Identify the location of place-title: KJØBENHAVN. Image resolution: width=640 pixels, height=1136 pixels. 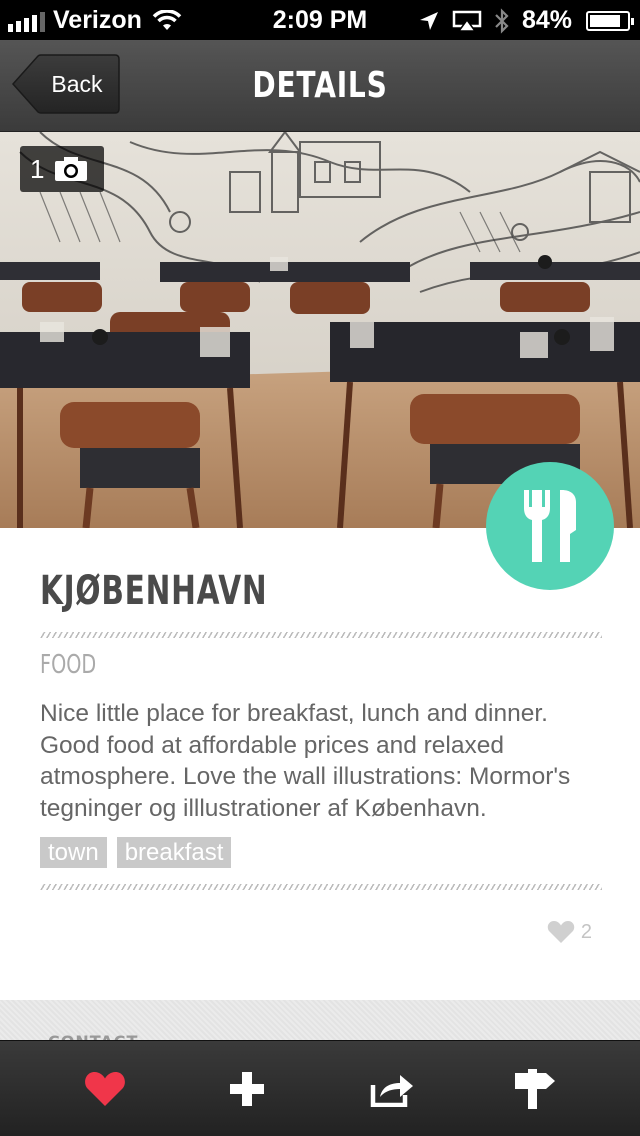
(154, 591).